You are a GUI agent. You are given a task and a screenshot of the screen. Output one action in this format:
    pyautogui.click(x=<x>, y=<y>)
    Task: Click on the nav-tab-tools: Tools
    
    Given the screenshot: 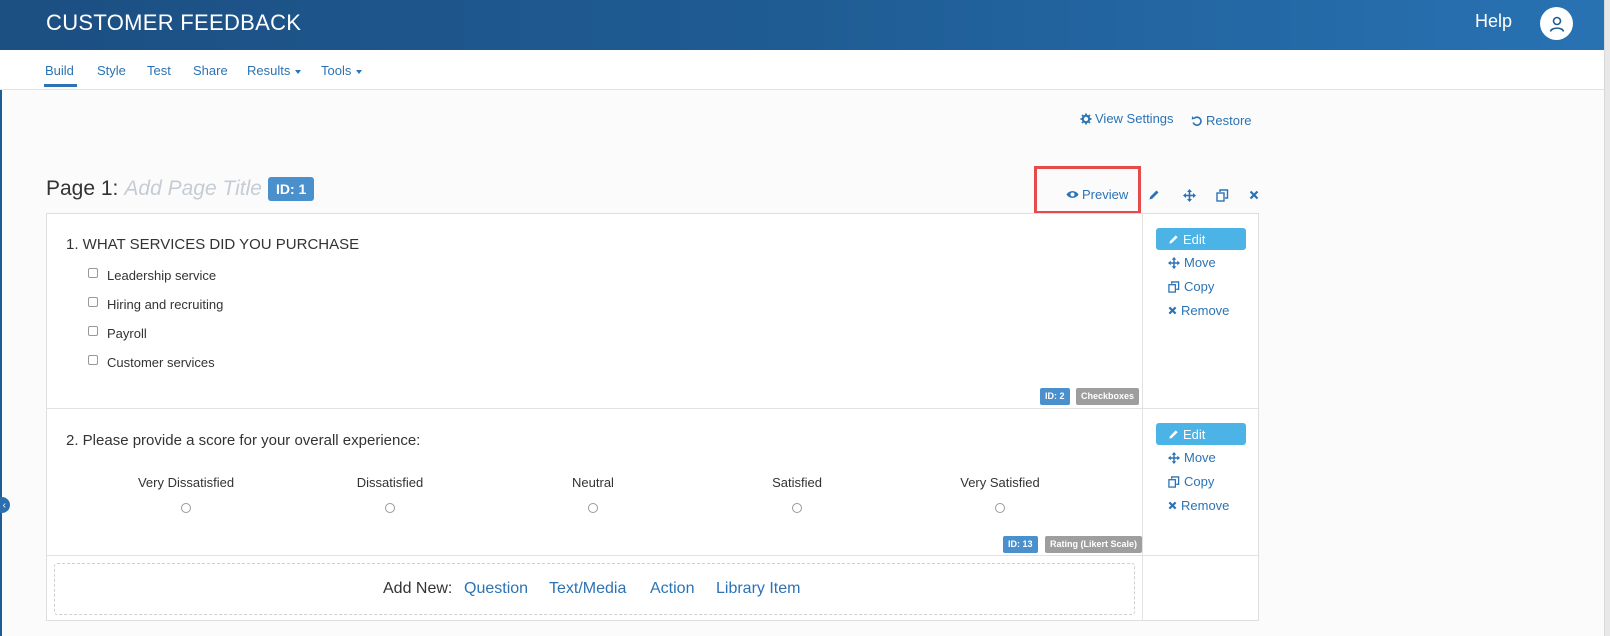 What is the action you would take?
    pyautogui.click(x=342, y=70)
    